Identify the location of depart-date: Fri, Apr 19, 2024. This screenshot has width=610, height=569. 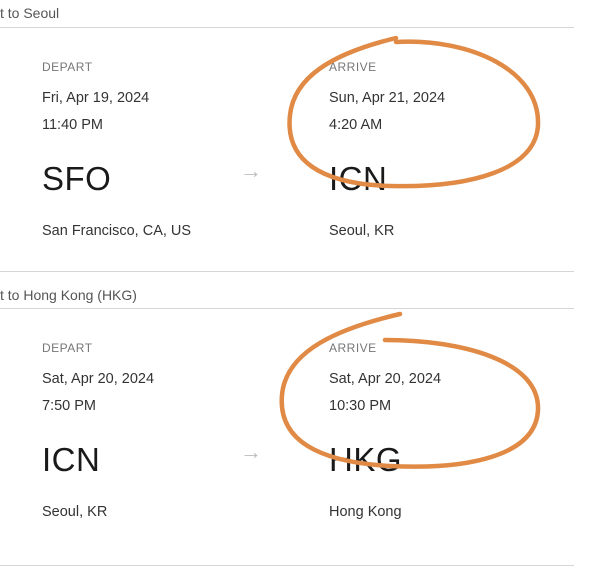
(96, 98).